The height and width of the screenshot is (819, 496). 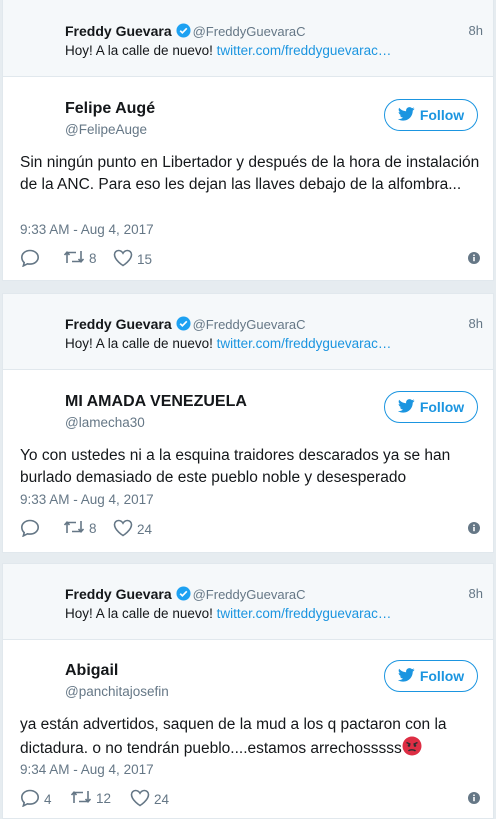 I want to click on retweet-button: 12, so click(x=90, y=798).